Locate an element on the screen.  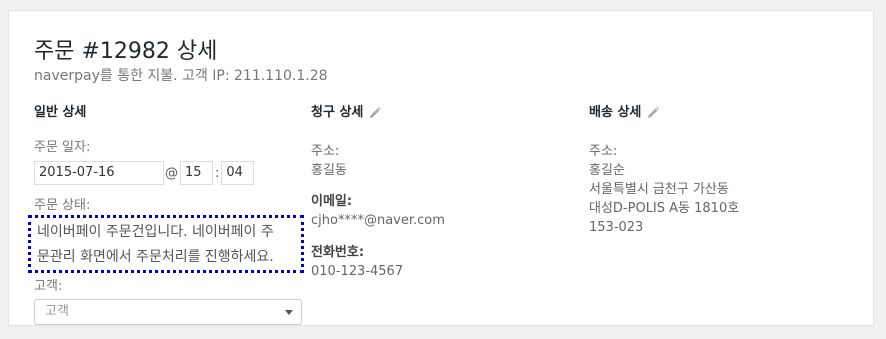
status-notice-line: 네이버페이 주문건입니다. 네이버페이 주 is located at coordinates (155, 232).